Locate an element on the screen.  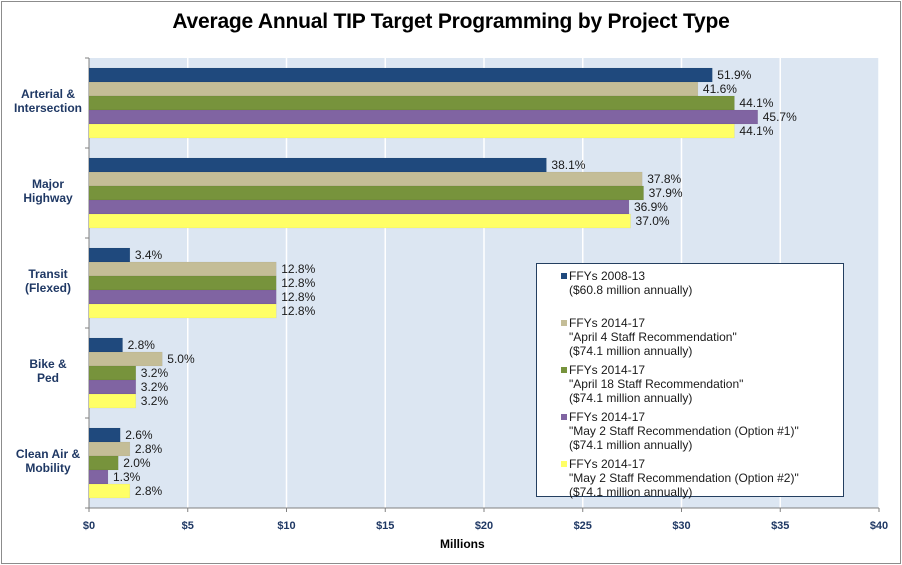
x-tick-label: $10 is located at coordinates (286, 526).